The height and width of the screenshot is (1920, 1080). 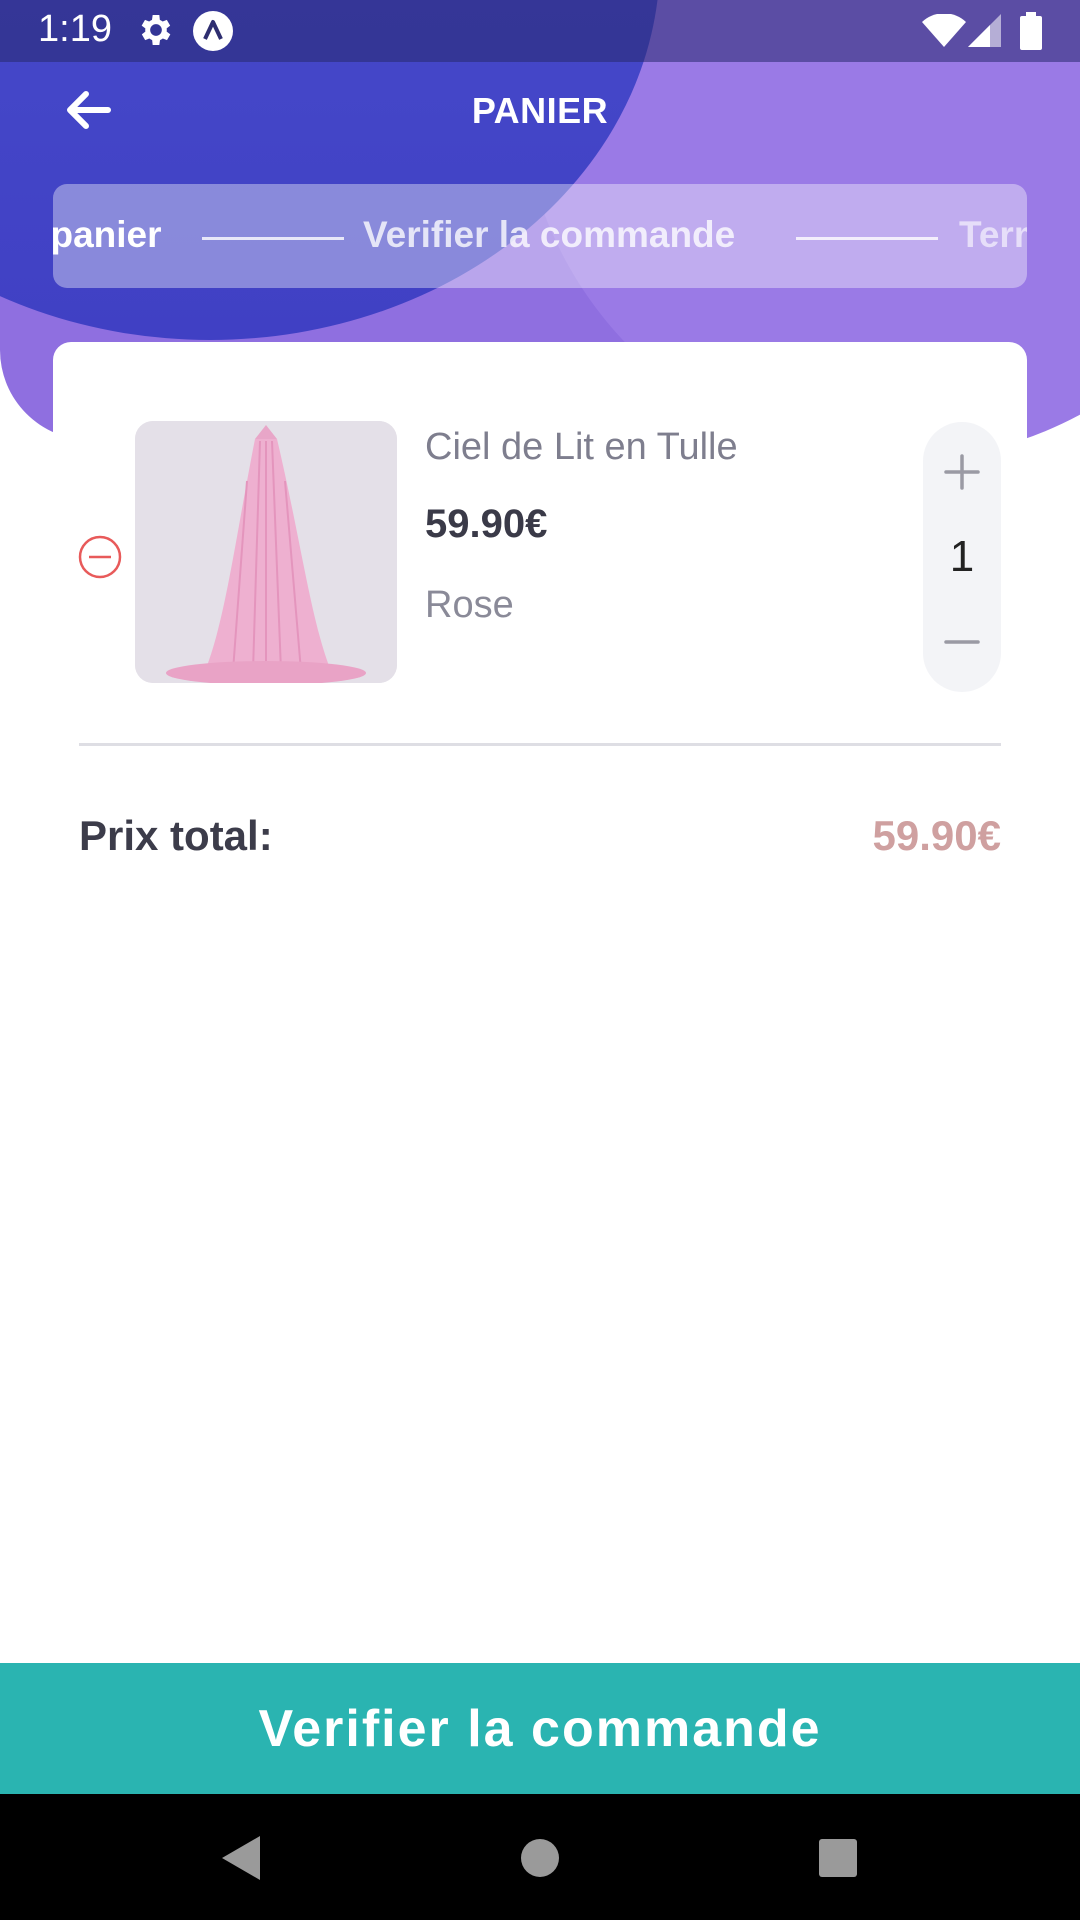 I want to click on recents-square-icon, so click(x=838, y=1858).